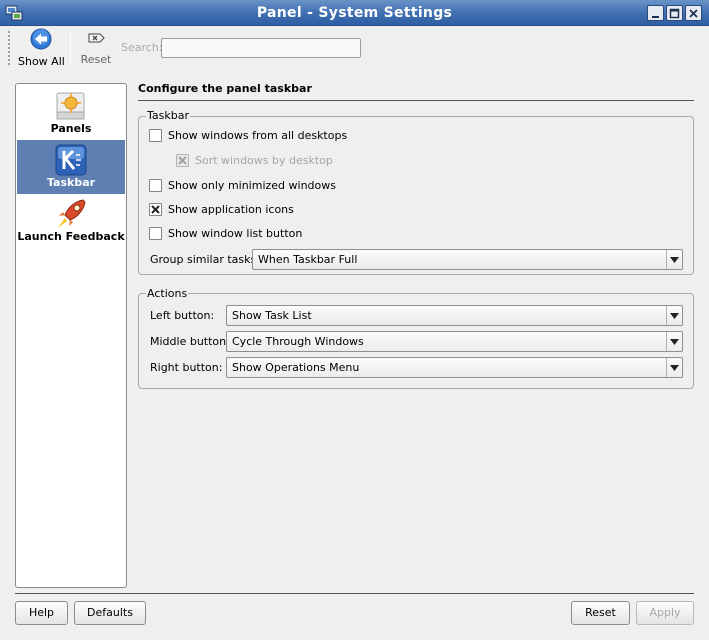 Image resolution: width=709 pixels, height=640 pixels. What do you see at coordinates (71, 160) in the screenshot?
I see `kde-logo-icon` at bounding box center [71, 160].